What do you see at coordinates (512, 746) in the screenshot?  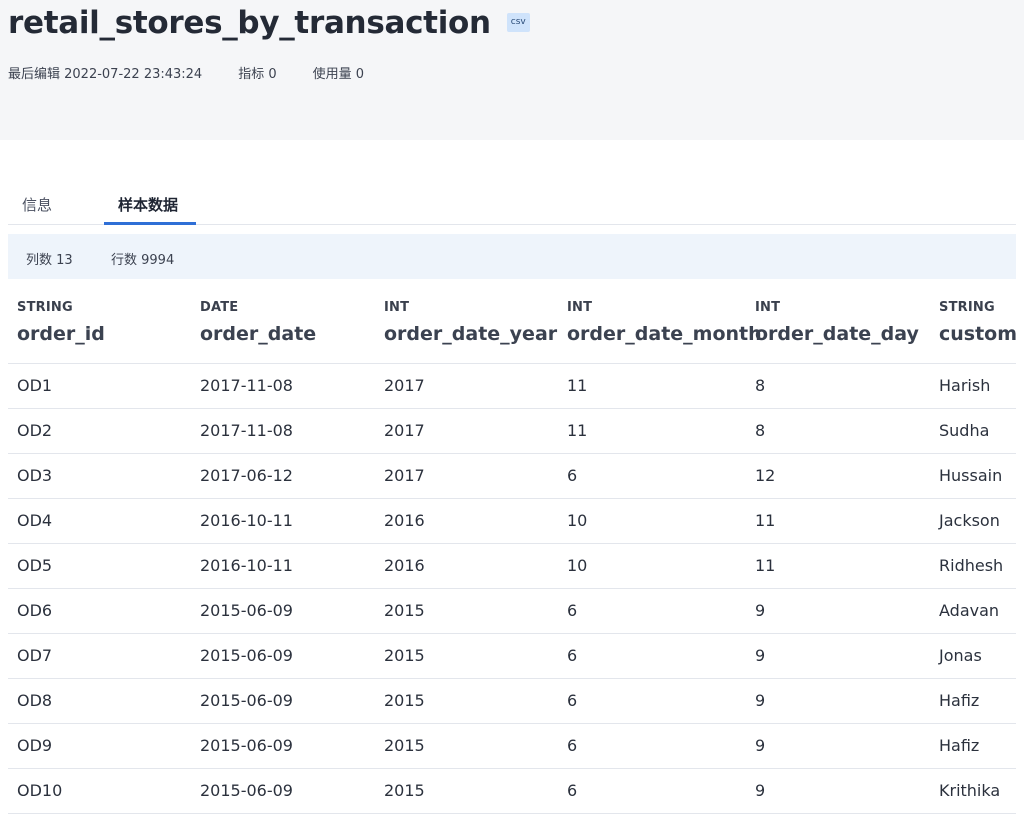 I see `table-row: OD9 2015-06-09 2015 6 9 Hafiz` at bounding box center [512, 746].